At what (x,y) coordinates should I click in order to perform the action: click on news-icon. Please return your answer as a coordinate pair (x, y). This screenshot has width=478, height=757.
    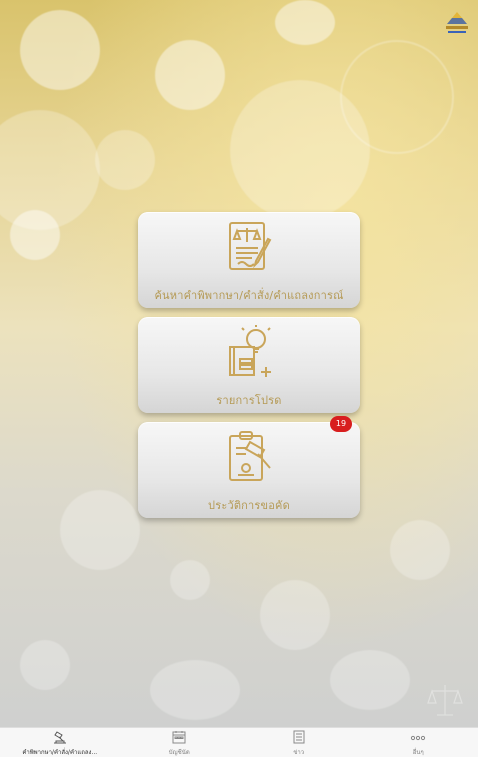
    Looking at the image, I should click on (299, 737).